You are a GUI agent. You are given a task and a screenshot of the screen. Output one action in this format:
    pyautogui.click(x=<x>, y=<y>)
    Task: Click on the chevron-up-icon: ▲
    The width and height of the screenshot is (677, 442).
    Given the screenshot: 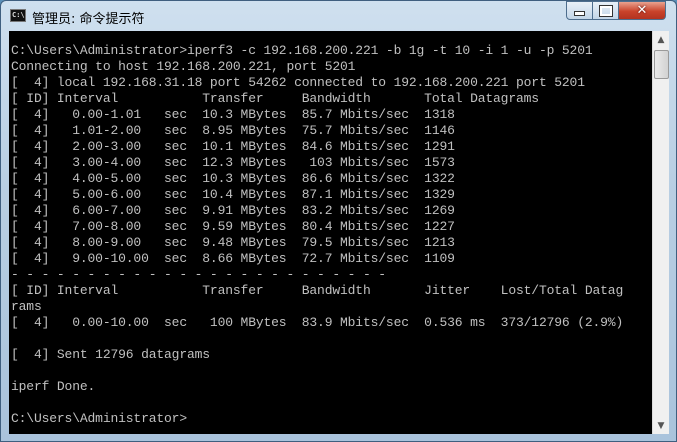 What is the action you would take?
    pyautogui.click(x=661, y=39)
    